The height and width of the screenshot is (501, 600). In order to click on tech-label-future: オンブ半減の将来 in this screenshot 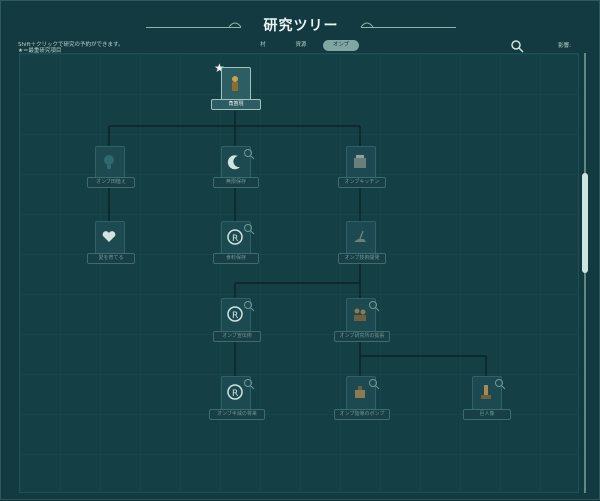, I will do `click(237, 414)`.